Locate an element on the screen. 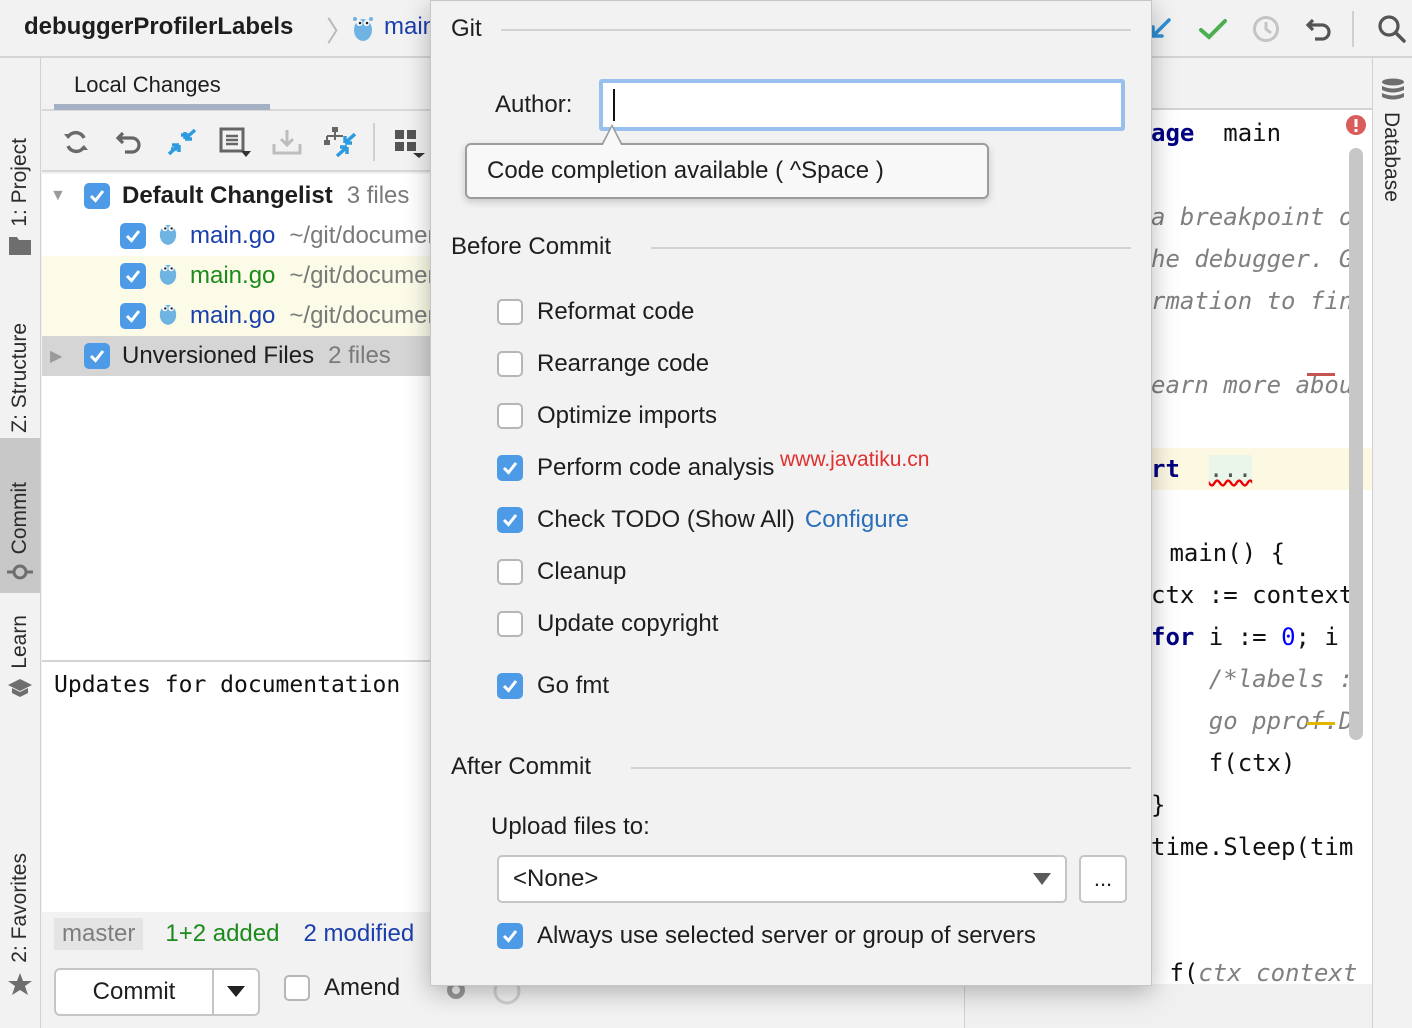  changelist-count: 3 files is located at coordinates (378, 195).